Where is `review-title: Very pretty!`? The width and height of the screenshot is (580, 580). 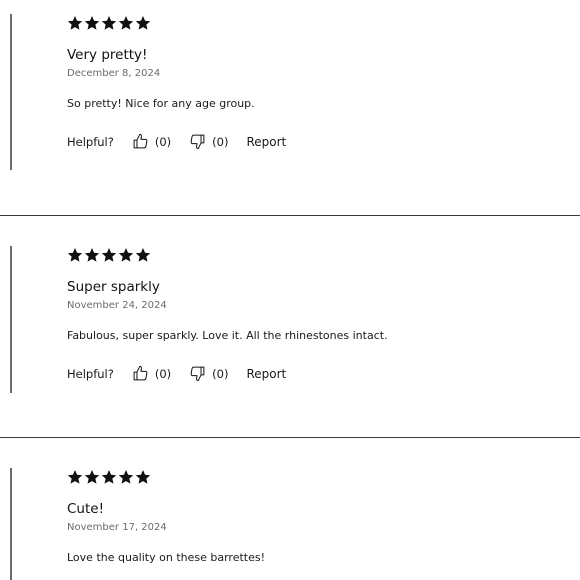
review-title: Very pretty! is located at coordinates (107, 55).